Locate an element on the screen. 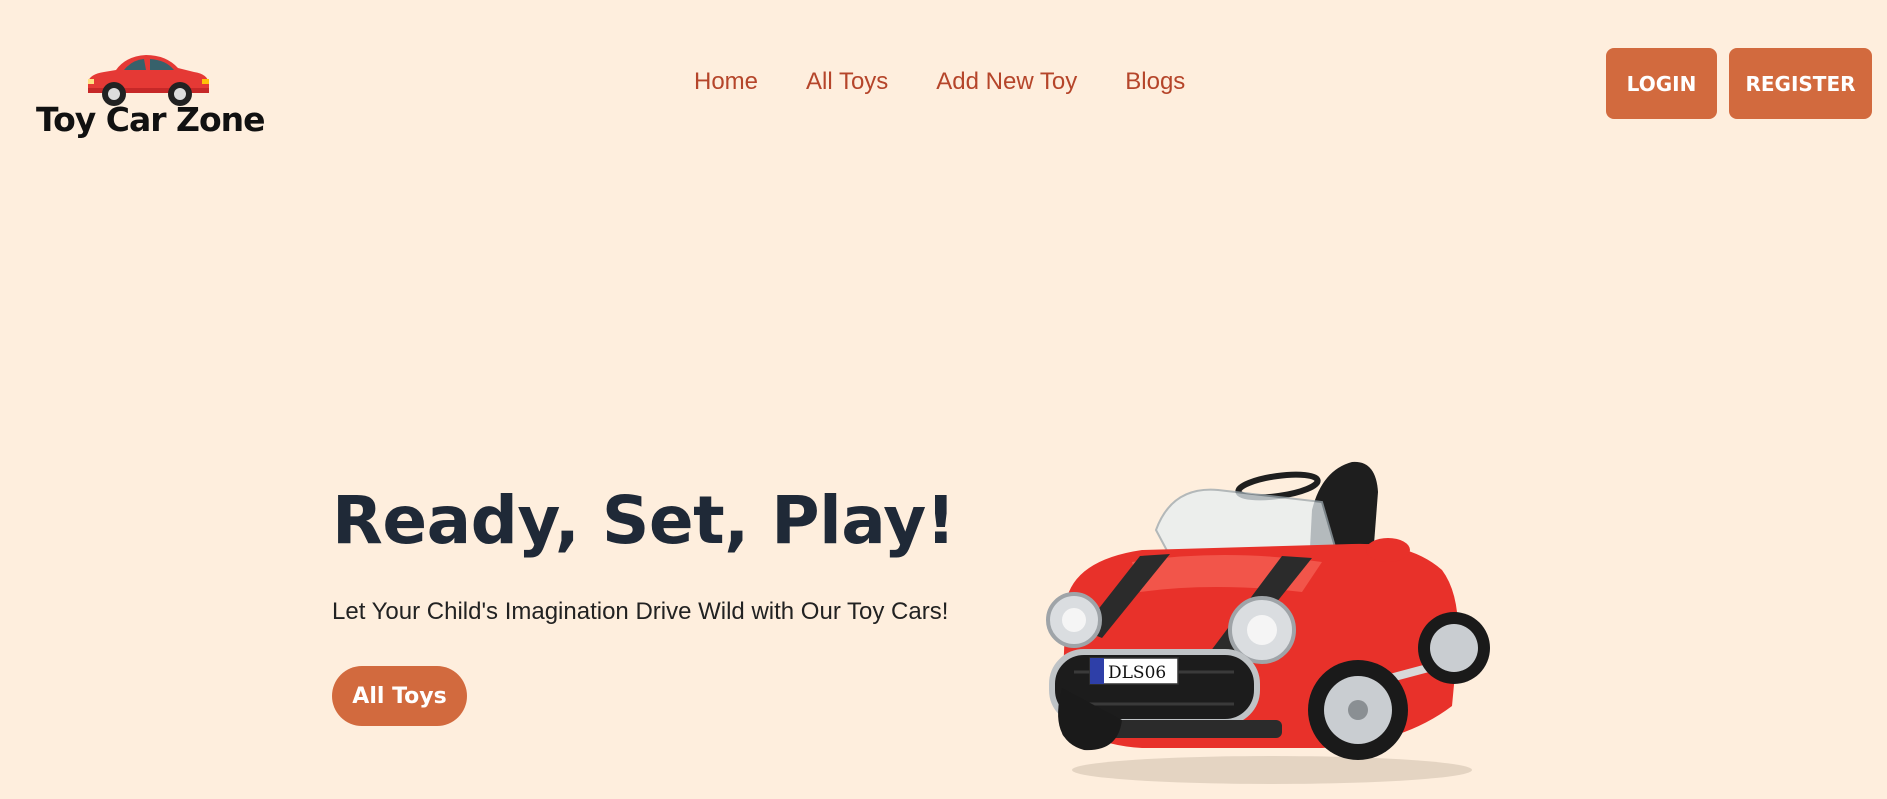 The image size is (1887, 799). nav-link-blogs: Blogs is located at coordinates (1155, 82).